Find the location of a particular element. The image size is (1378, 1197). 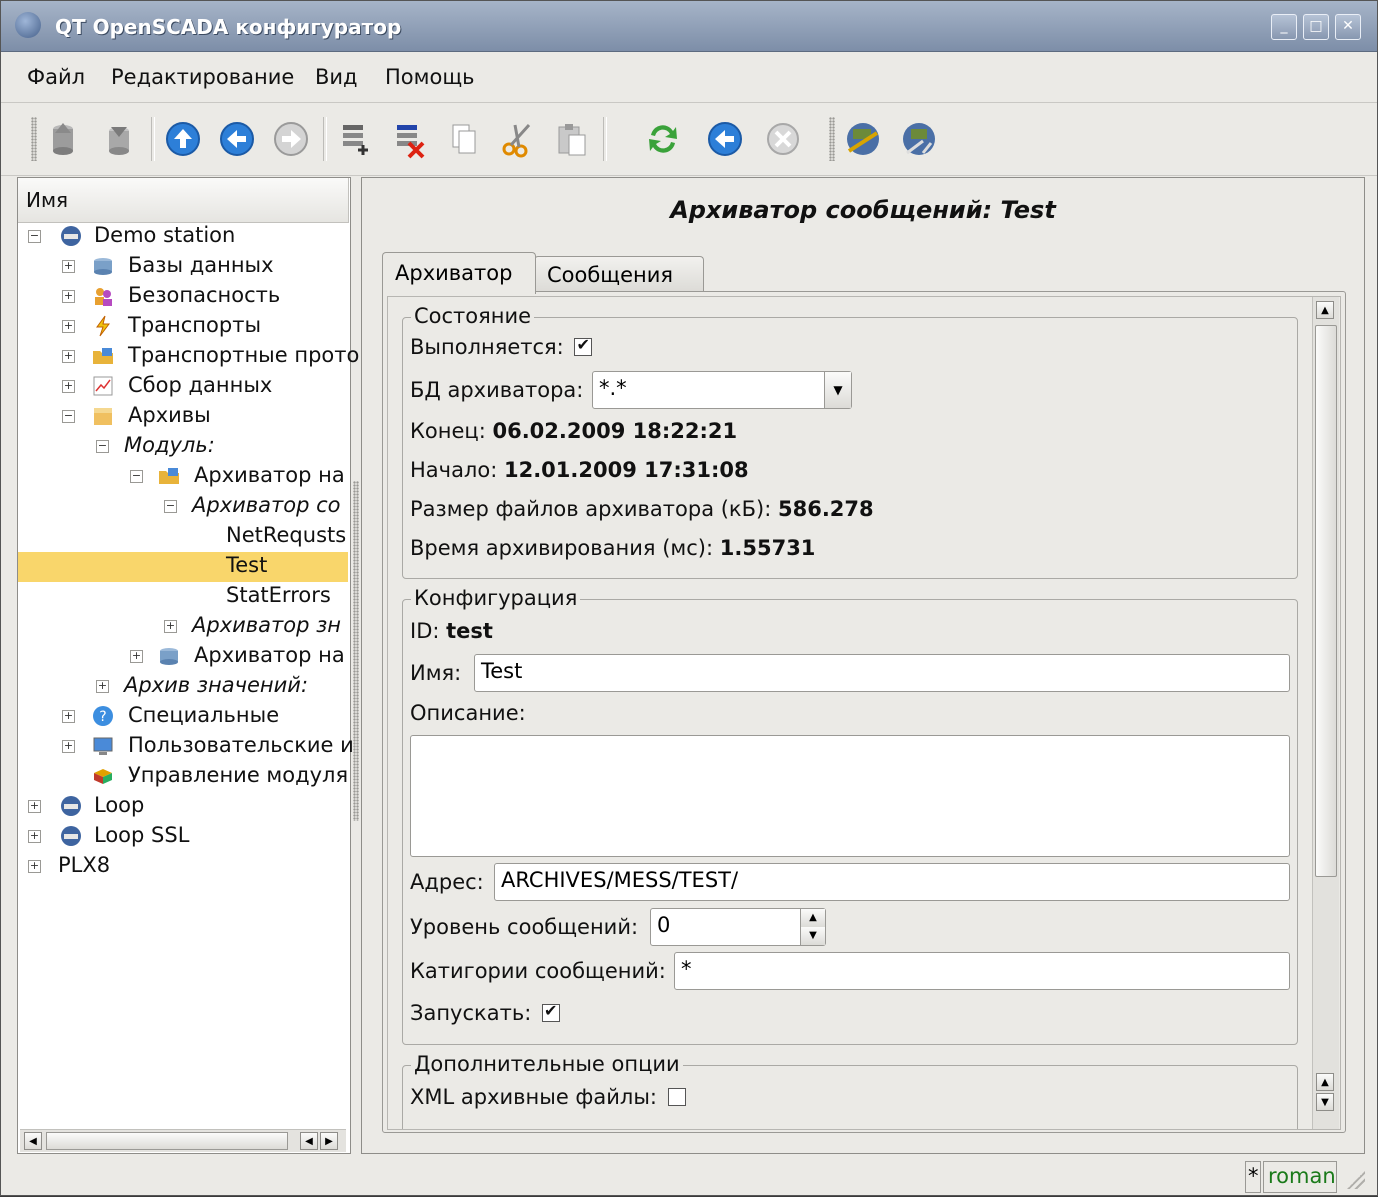

db-save-icon is located at coordinates (119, 139).